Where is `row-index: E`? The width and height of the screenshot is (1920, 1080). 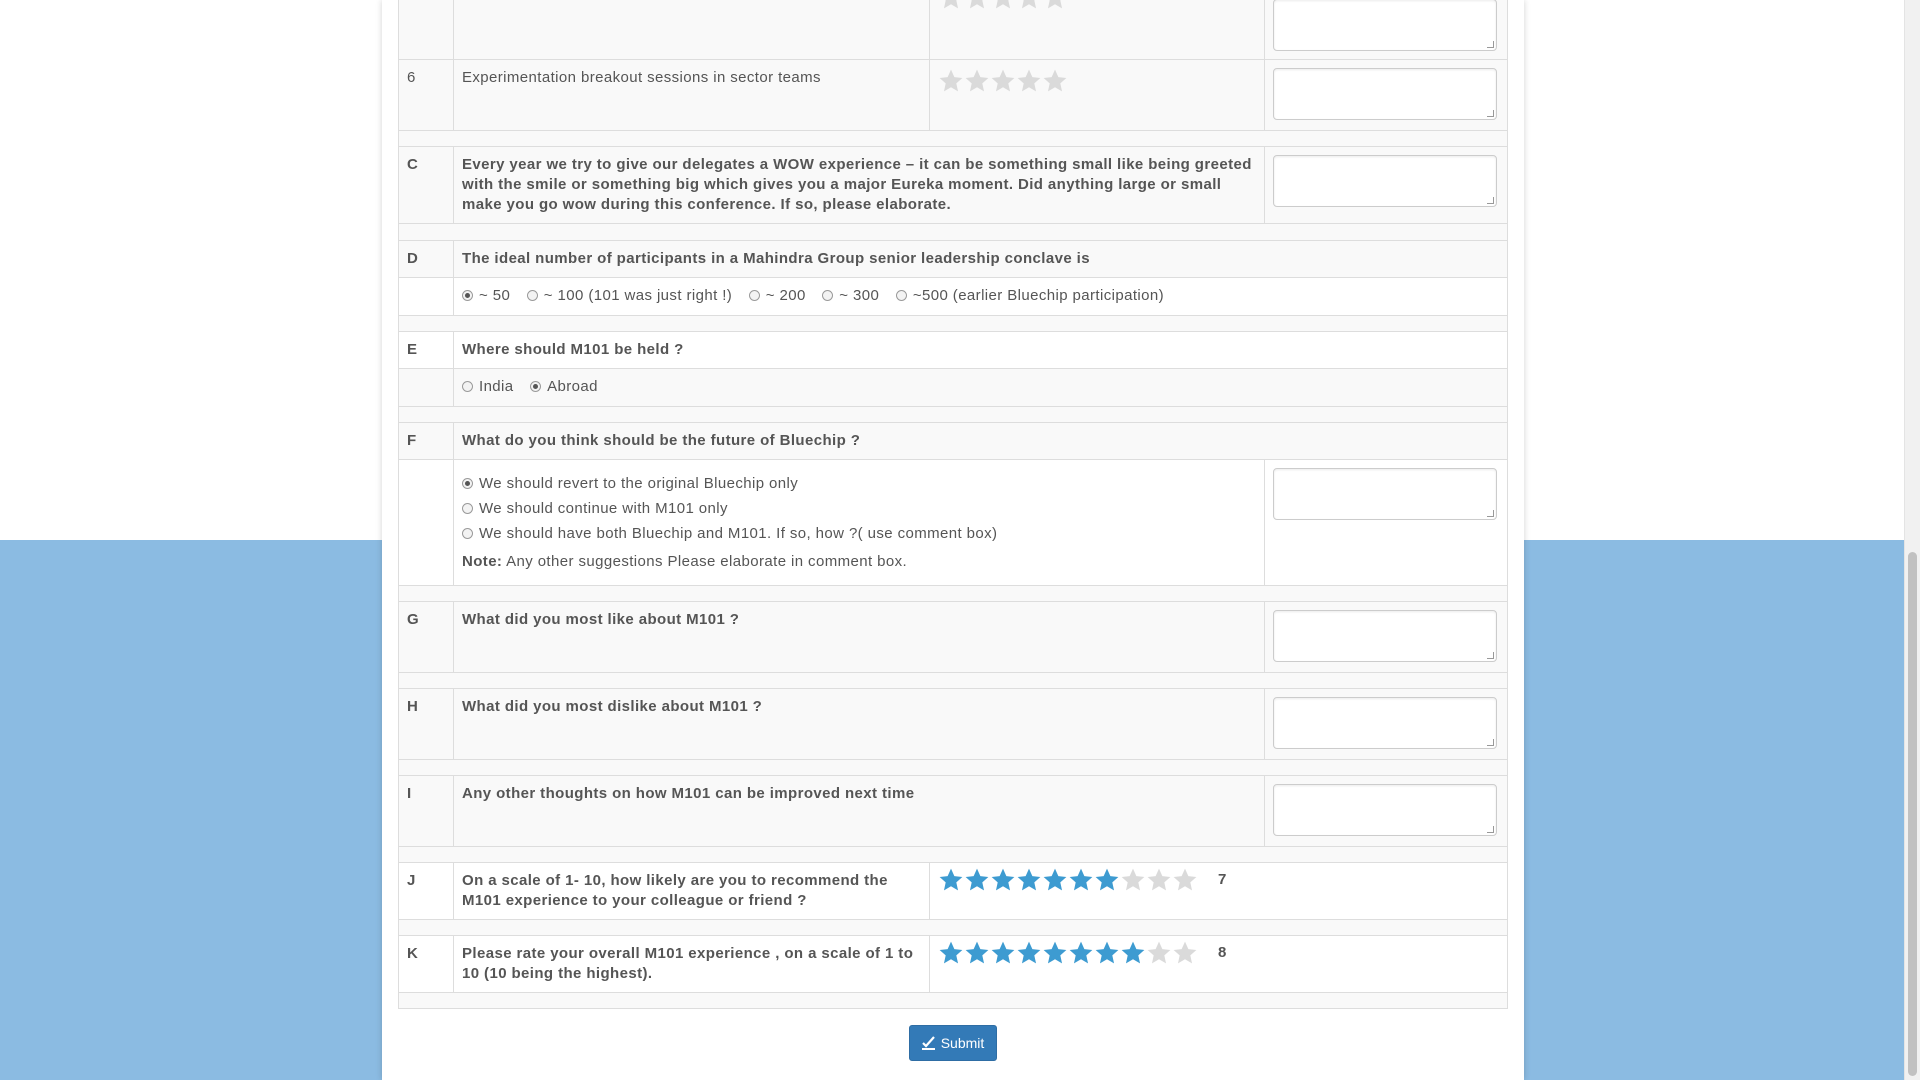
row-index: E is located at coordinates (426, 350).